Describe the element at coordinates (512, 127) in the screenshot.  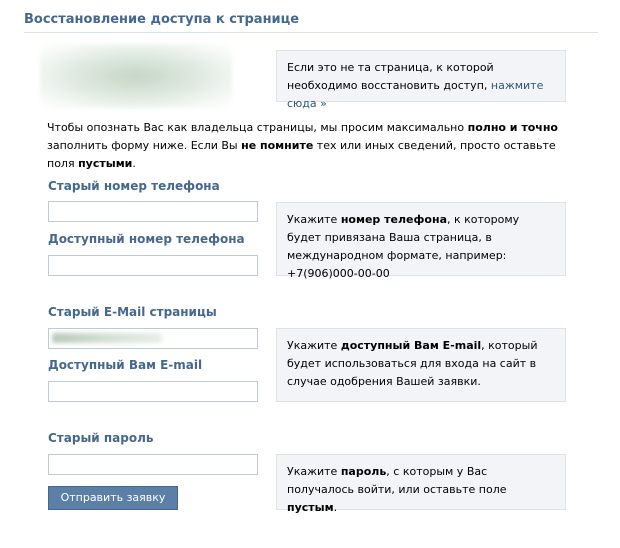
I see `intro-bold: полно и точно` at that location.